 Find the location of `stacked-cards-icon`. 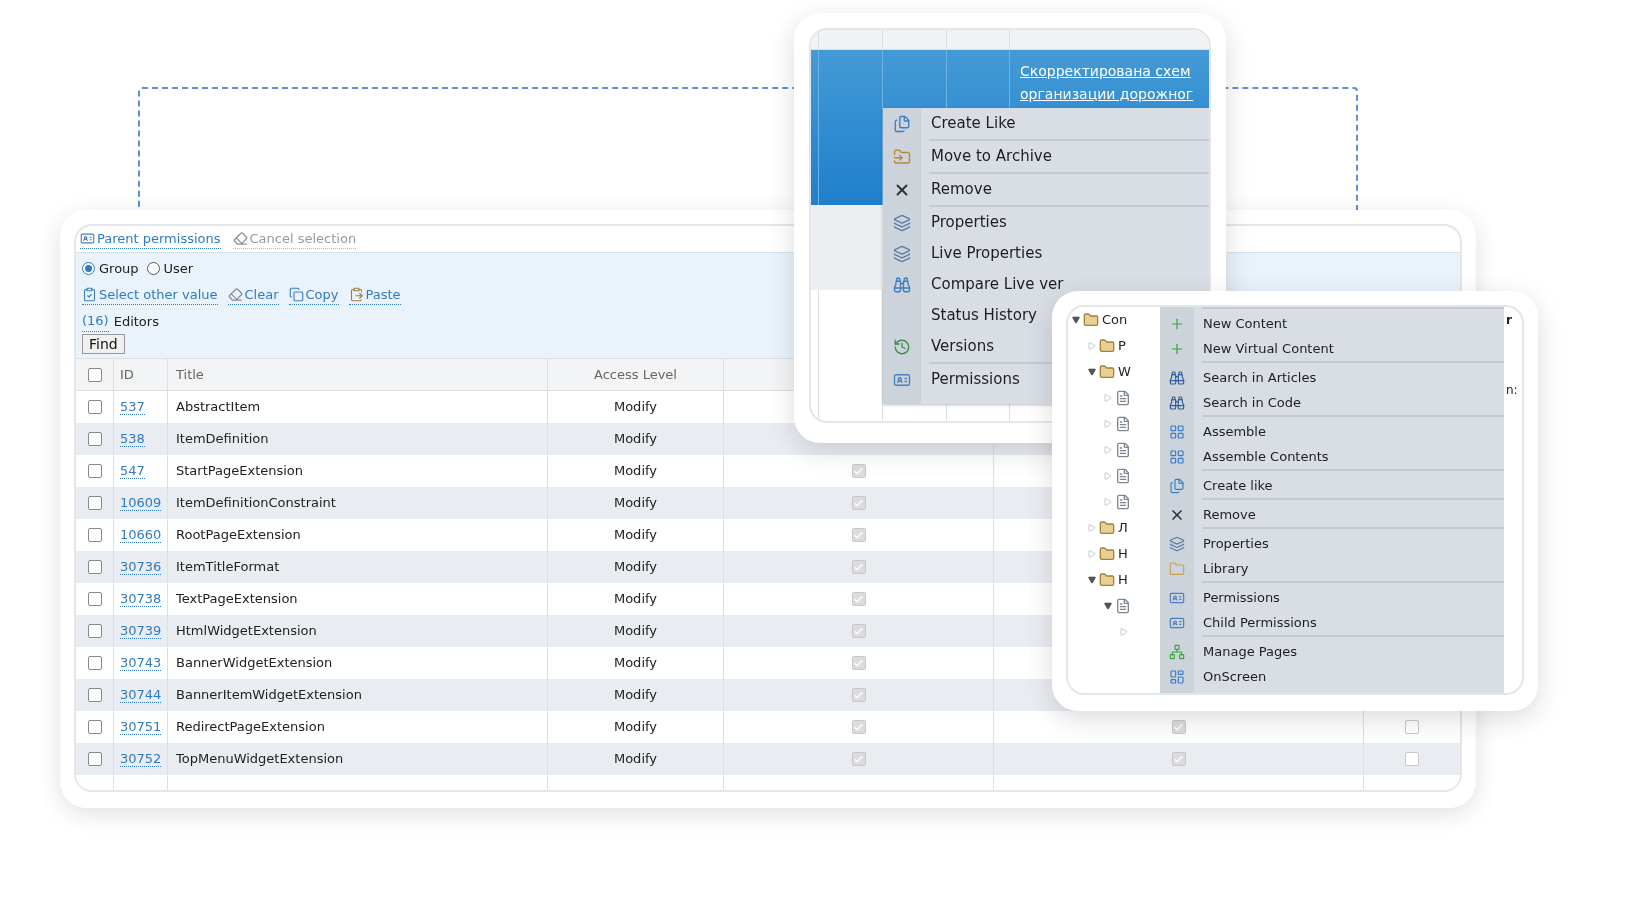

stacked-cards-icon is located at coordinates (1177, 543).